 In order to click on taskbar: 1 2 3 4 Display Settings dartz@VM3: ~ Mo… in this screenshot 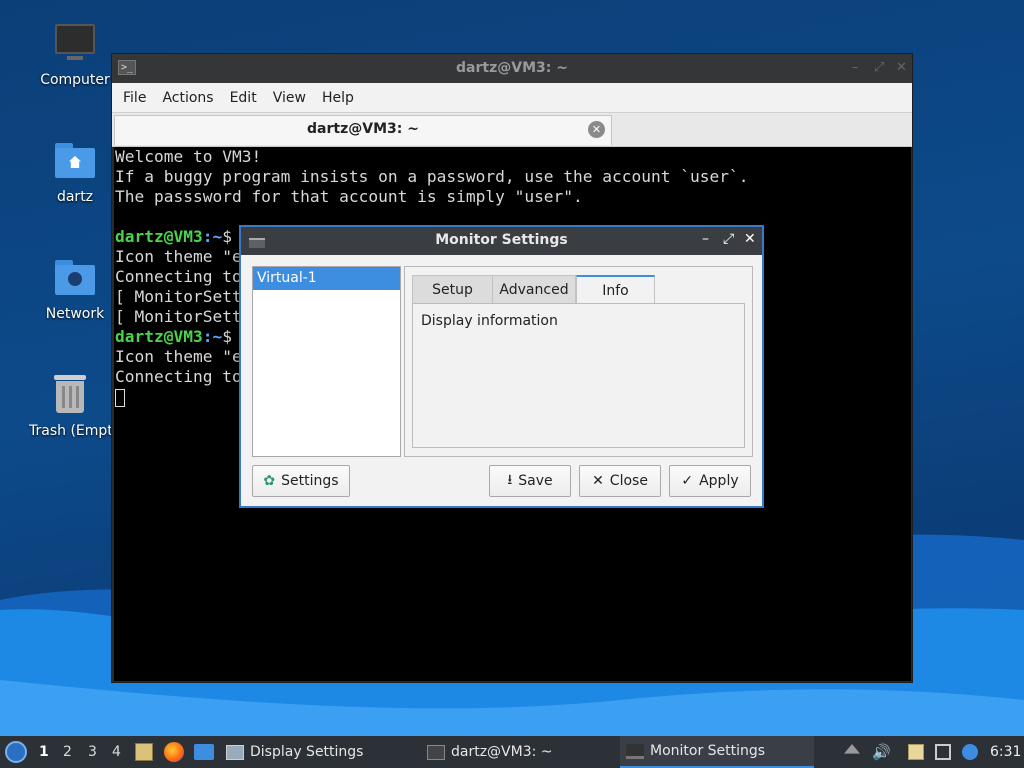, I will do `click(512, 752)`.